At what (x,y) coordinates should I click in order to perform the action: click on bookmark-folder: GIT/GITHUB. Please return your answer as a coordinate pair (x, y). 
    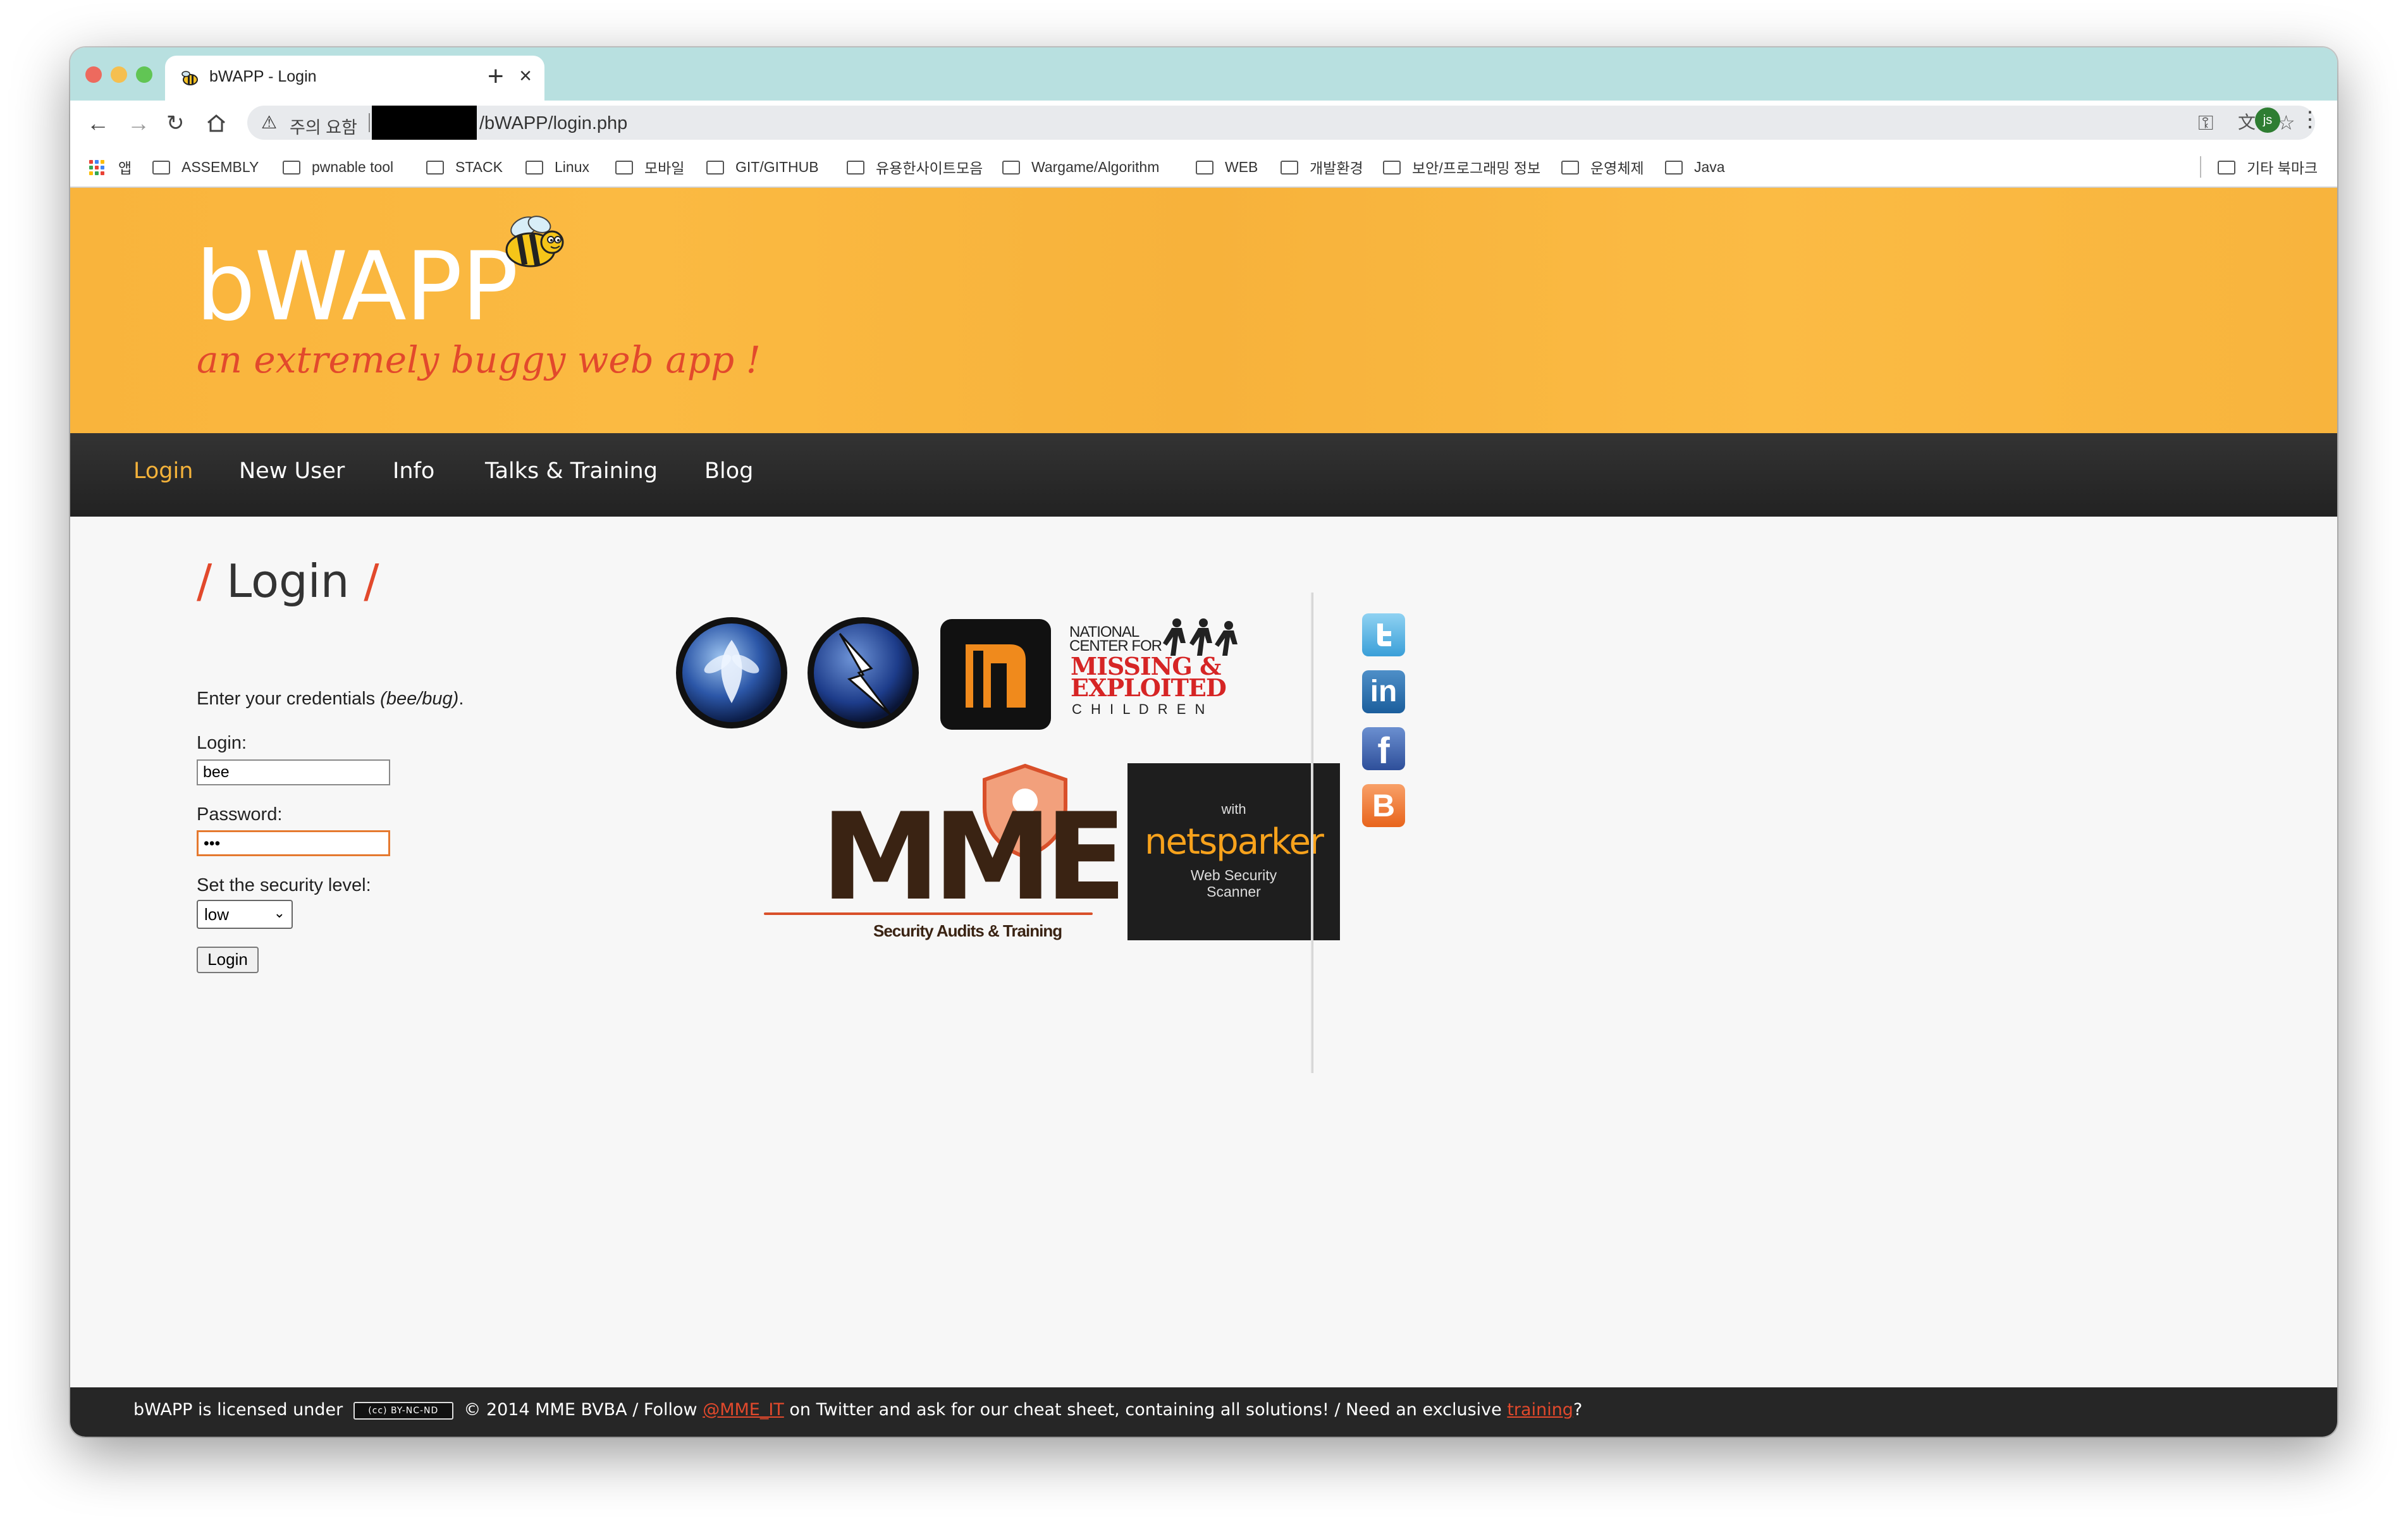
    Looking at the image, I should click on (762, 167).